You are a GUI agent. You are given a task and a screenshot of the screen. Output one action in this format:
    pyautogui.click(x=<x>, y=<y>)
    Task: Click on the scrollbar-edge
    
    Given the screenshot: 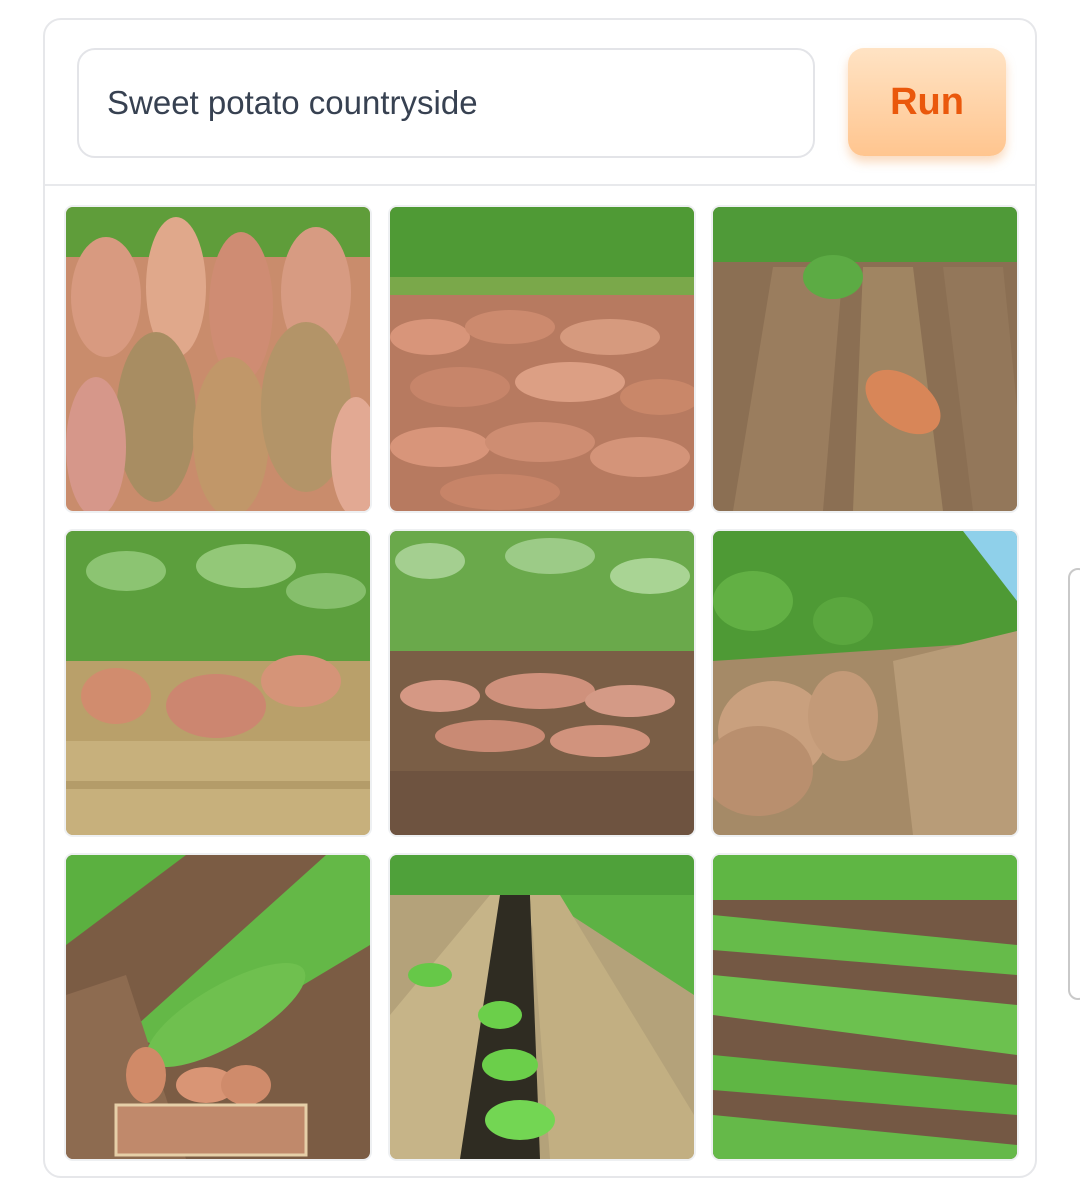 What is the action you would take?
    pyautogui.click(x=1074, y=784)
    